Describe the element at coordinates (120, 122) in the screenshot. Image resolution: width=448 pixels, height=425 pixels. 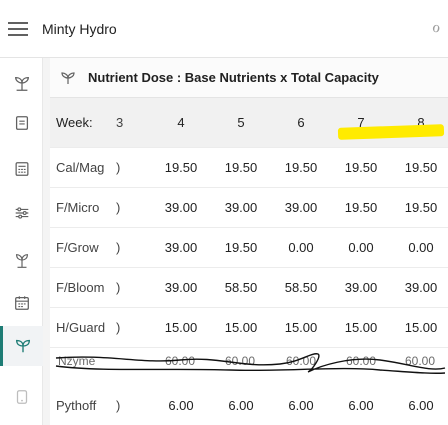
I see `week-header-fragment: 3` at that location.